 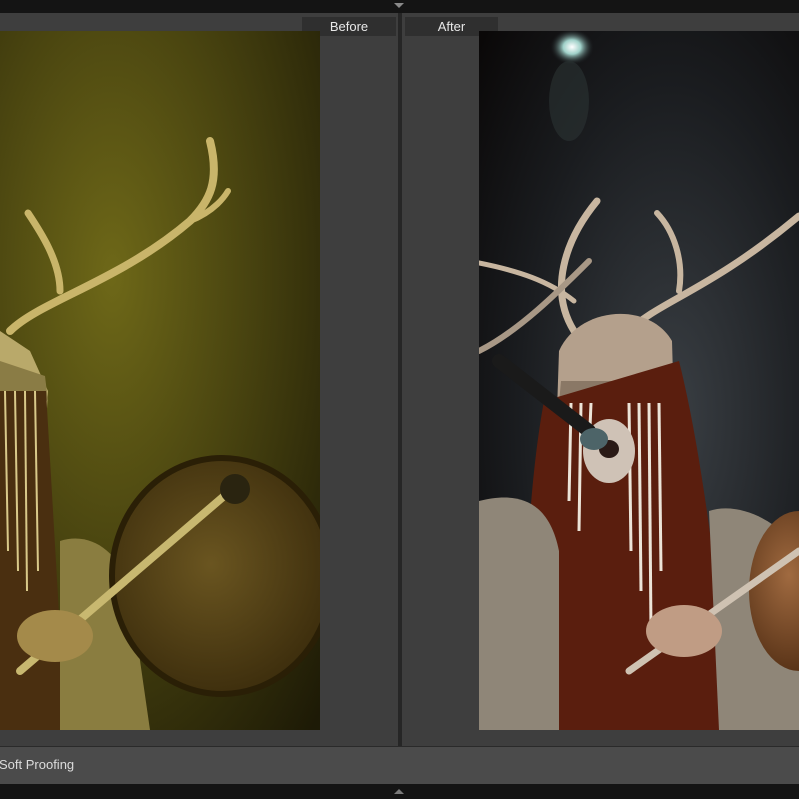 I want to click on compare-divider, so click(x=400, y=379).